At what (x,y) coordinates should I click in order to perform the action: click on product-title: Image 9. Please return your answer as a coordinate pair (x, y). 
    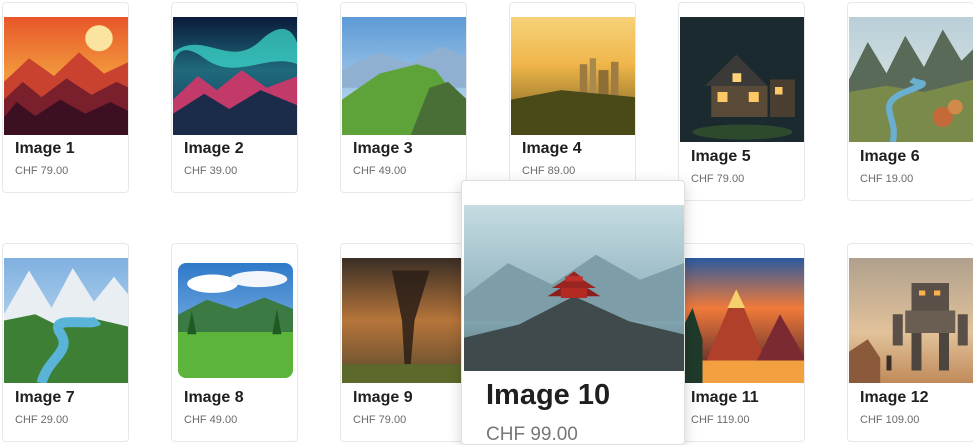
    Looking at the image, I should click on (383, 398).